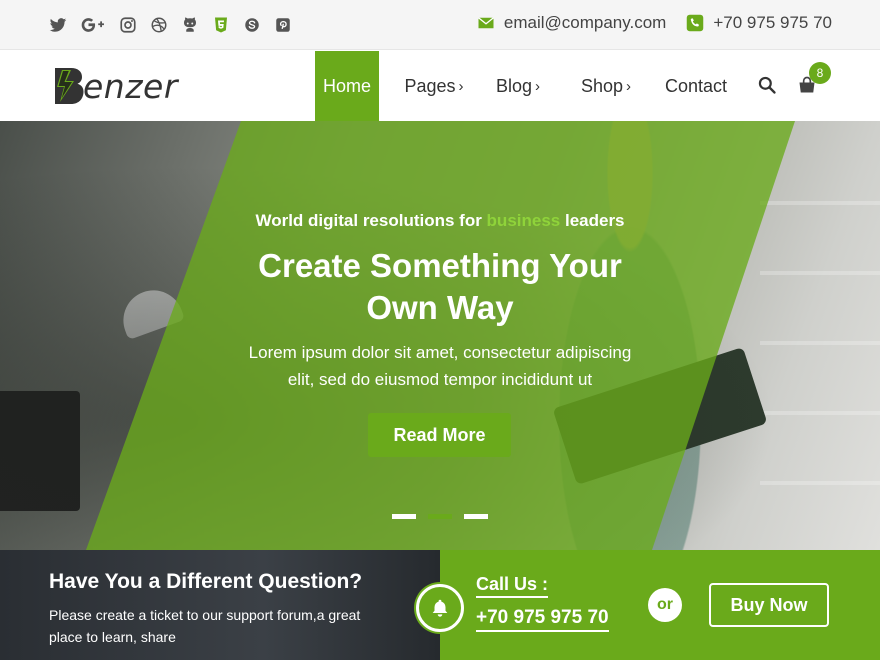  I want to click on call-us-label: Call Us :, so click(512, 586).